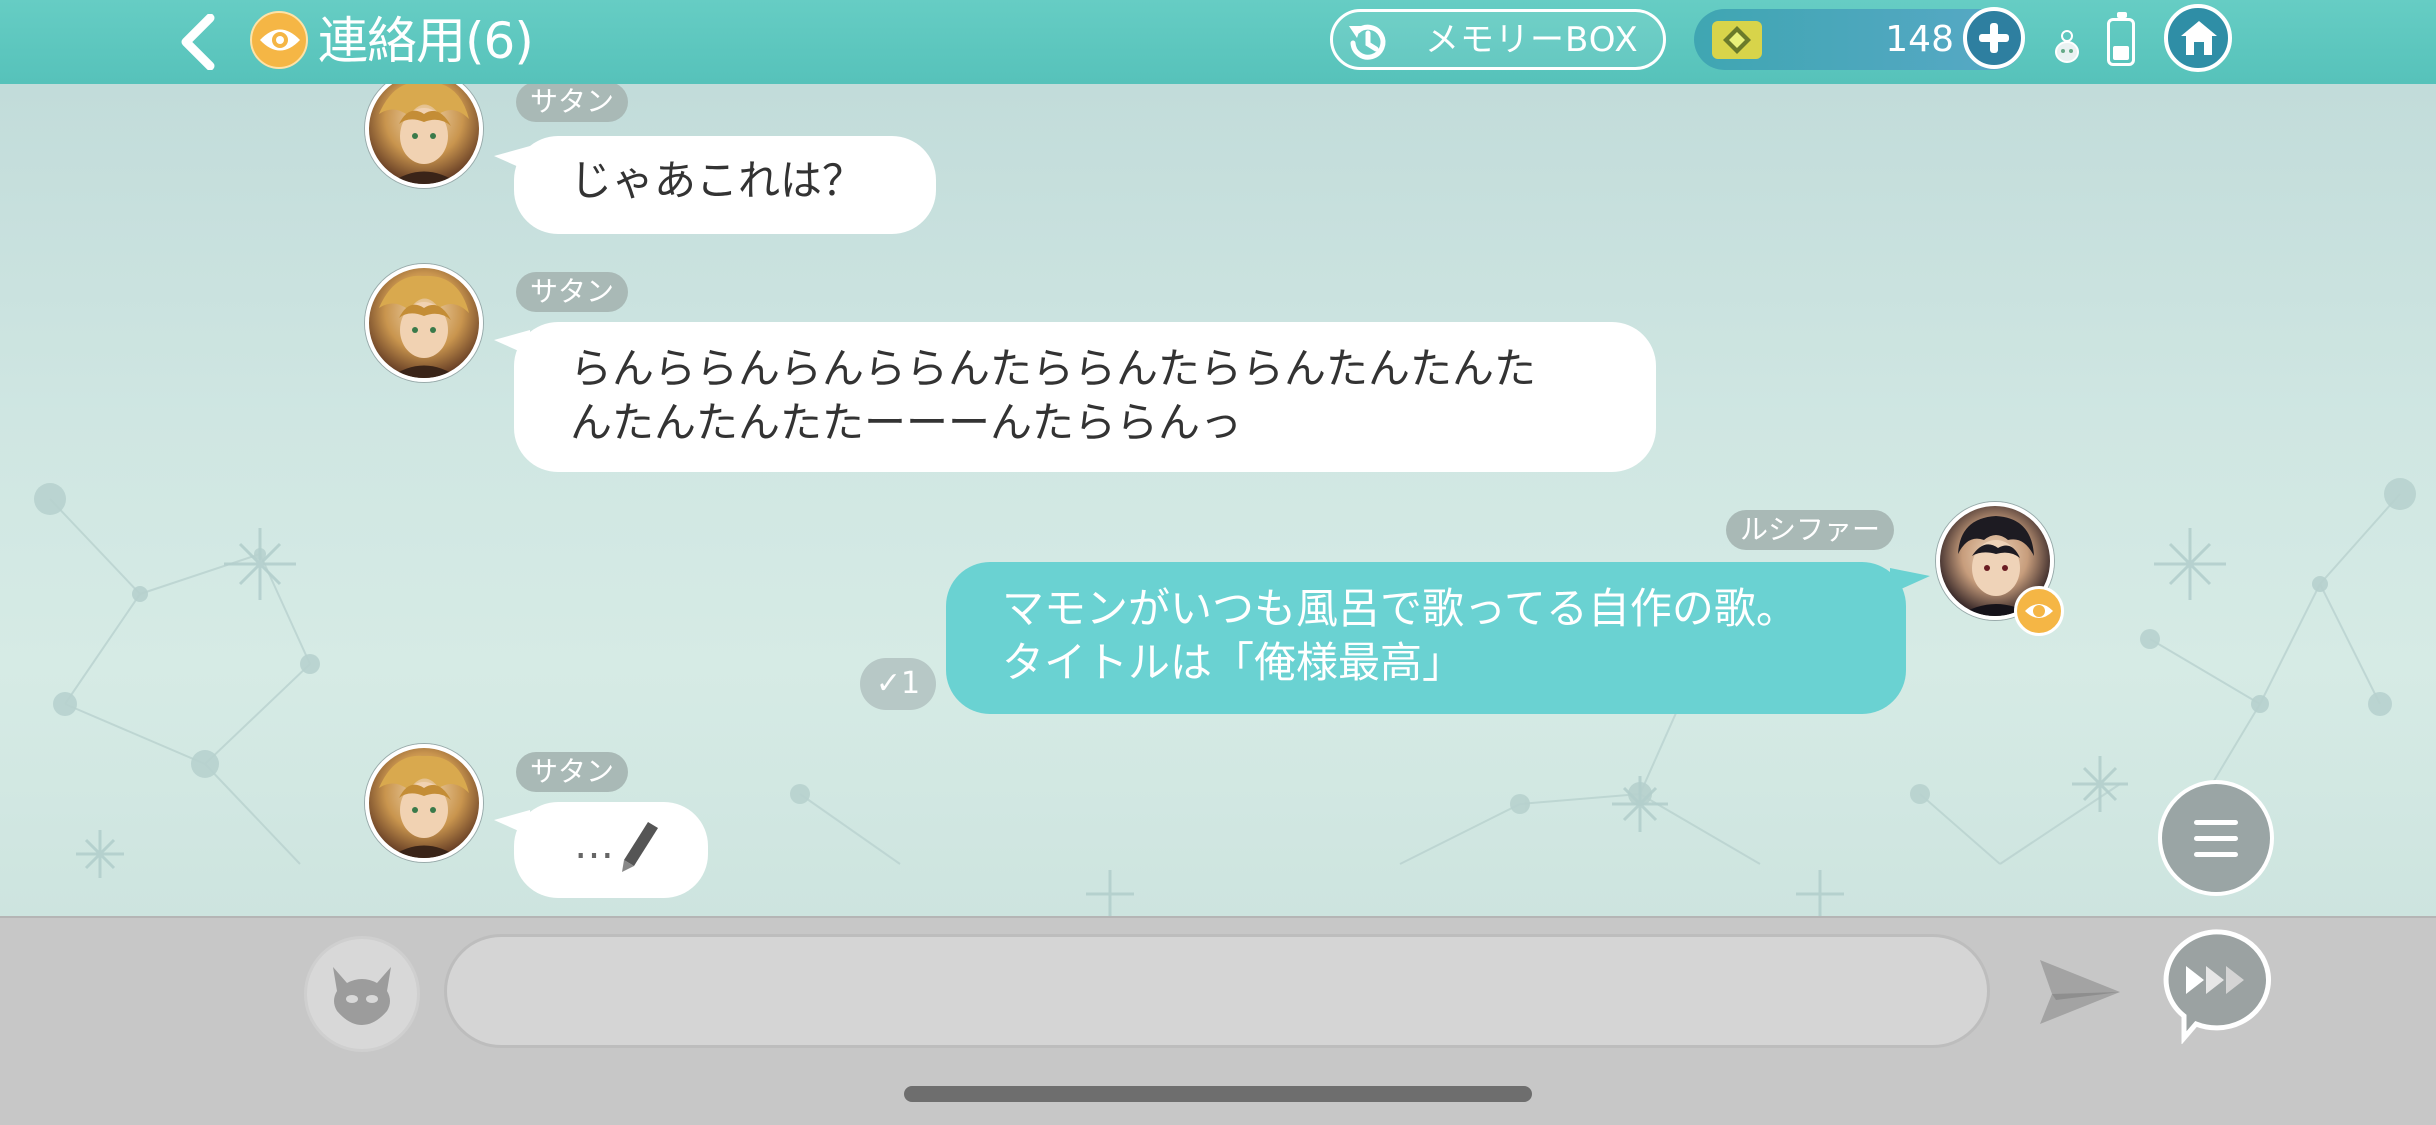 This screenshot has width=2436, height=1125. What do you see at coordinates (2121, 39) in the screenshot?
I see `battery-icon` at bounding box center [2121, 39].